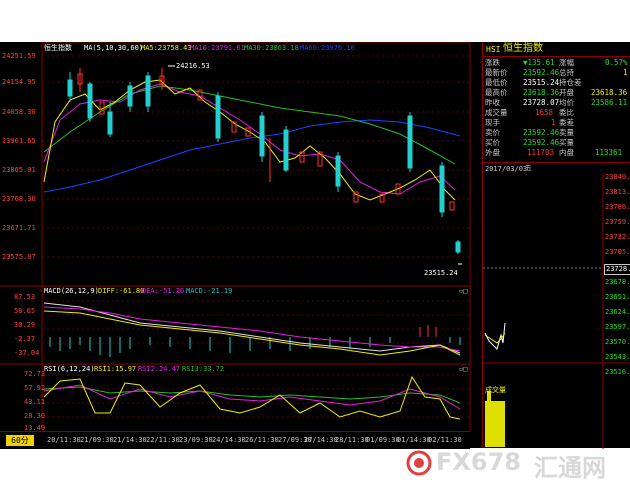  What do you see at coordinates (130, 440) in the screenshot?
I see `time-tick: 21/14:30` at bounding box center [130, 440].